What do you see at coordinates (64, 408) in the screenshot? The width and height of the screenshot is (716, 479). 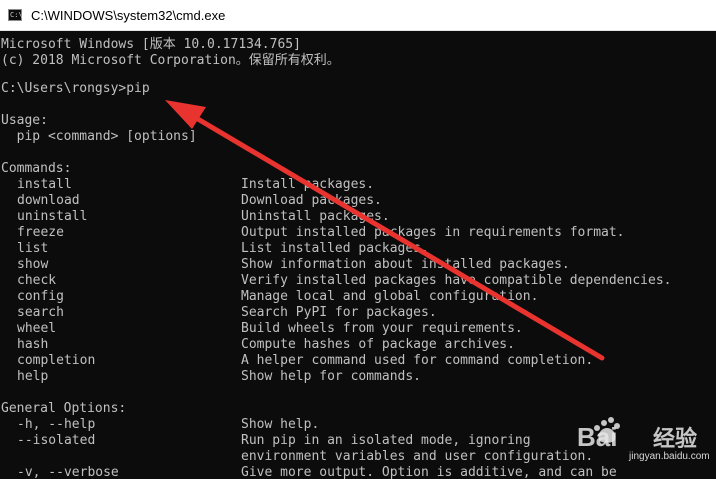 I see `general-options-heading: General Options:` at bounding box center [64, 408].